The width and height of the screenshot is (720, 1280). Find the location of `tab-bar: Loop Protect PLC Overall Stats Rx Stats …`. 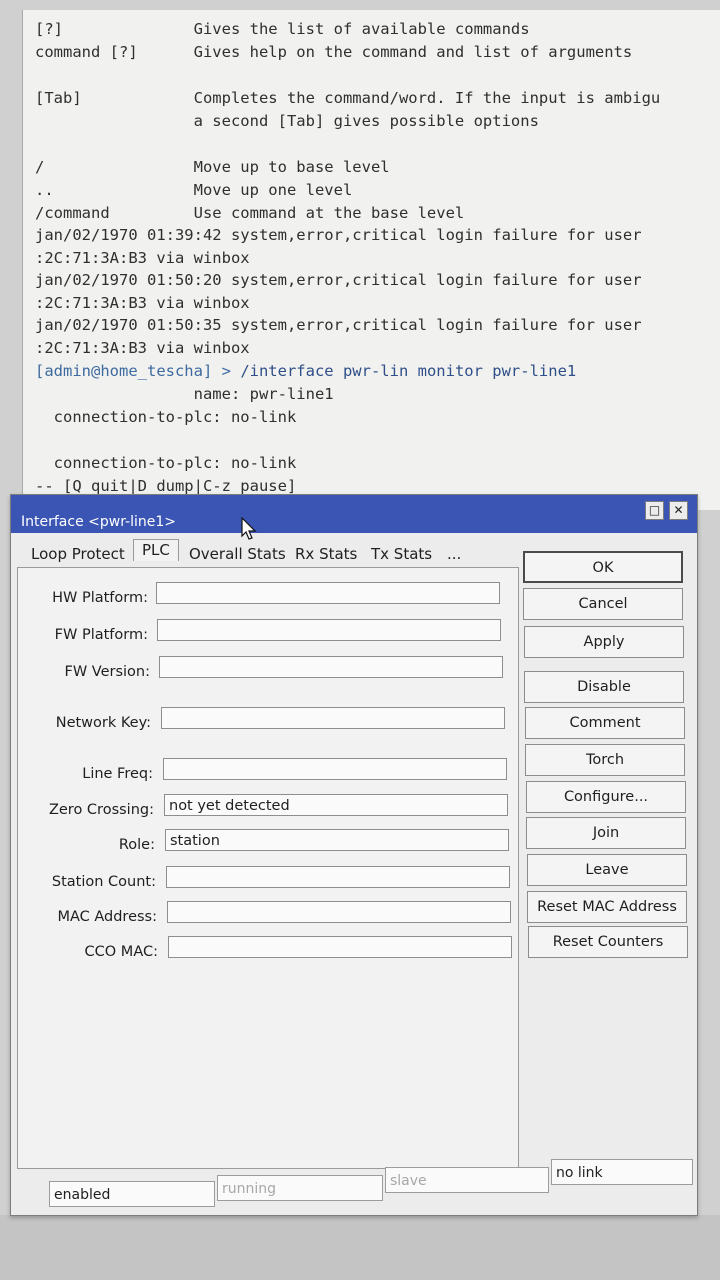

tab-bar: Loop Protect PLC Overall Stats Rx Stats … is located at coordinates (247, 554).